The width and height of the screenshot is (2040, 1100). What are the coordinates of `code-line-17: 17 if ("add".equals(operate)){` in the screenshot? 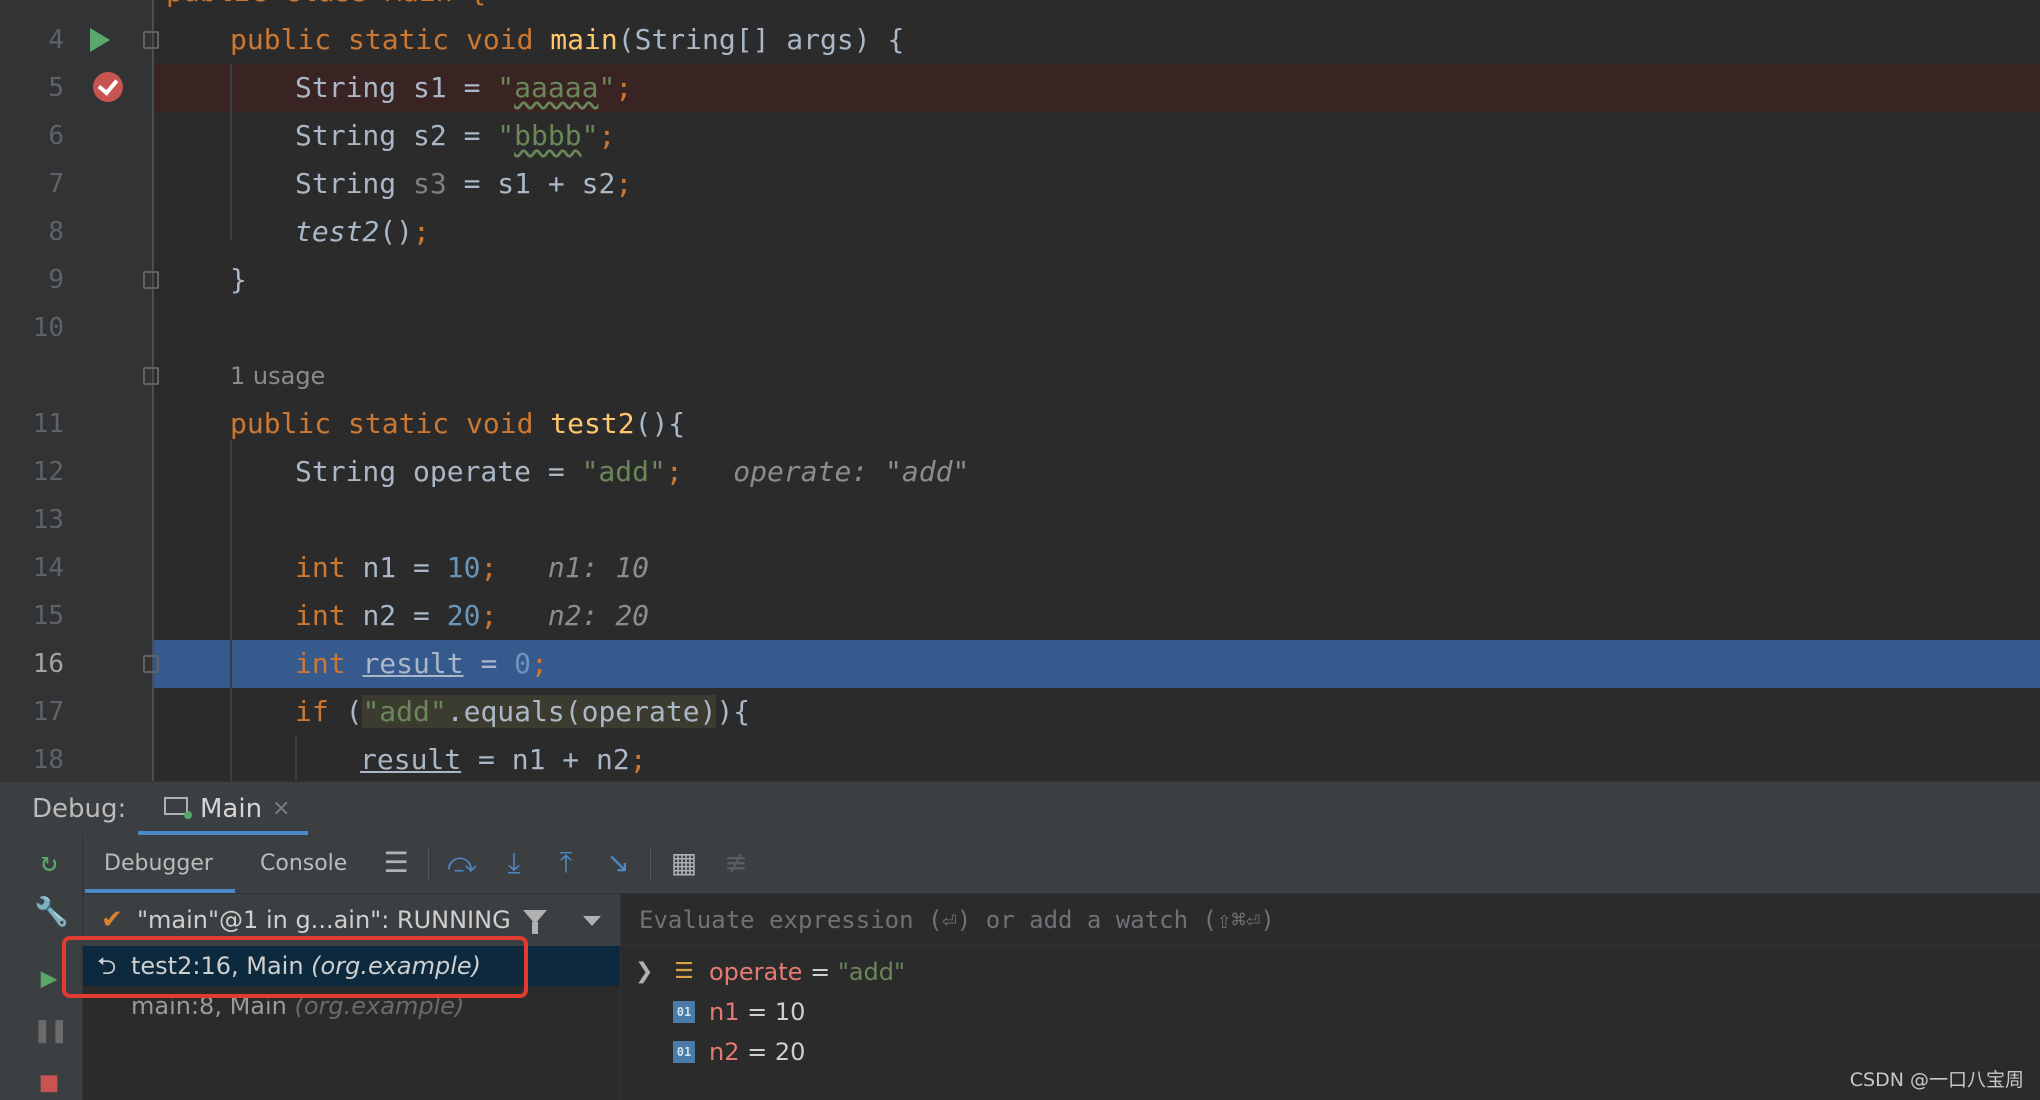 It's located at (1020, 712).